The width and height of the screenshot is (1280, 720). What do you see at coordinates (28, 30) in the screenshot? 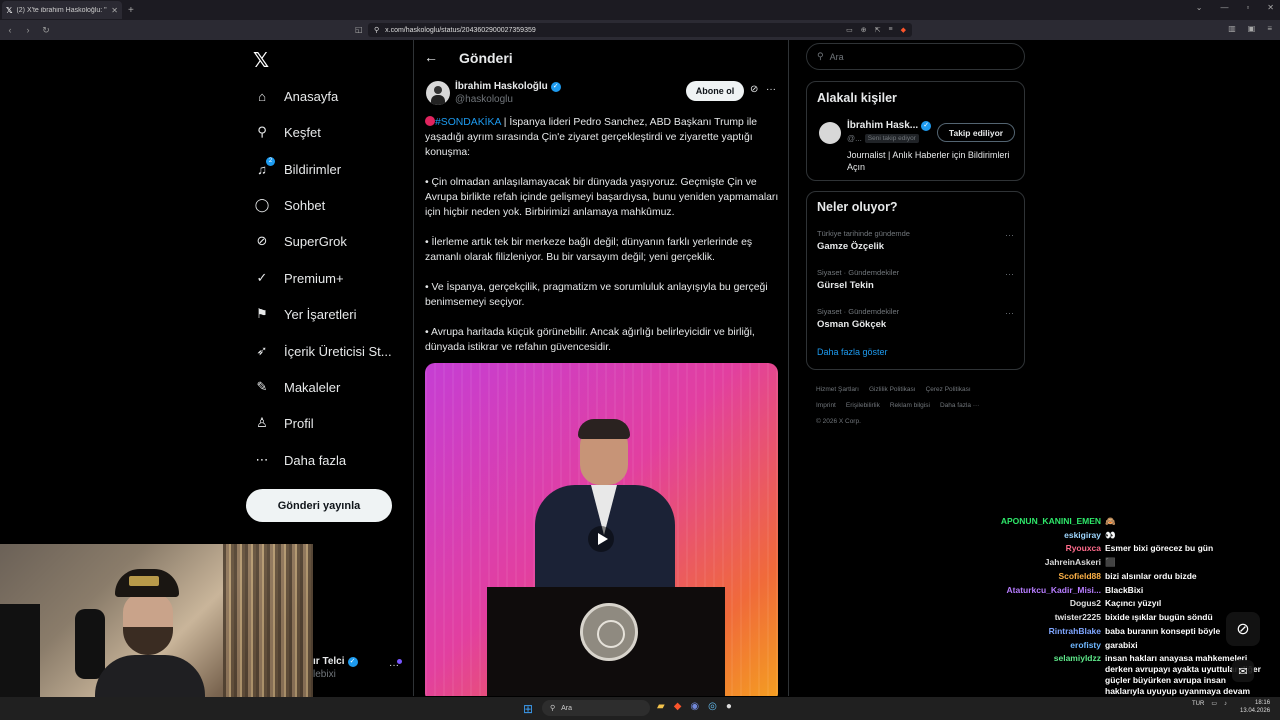
I see `forward-nav-icon: ›` at bounding box center [28, 30].